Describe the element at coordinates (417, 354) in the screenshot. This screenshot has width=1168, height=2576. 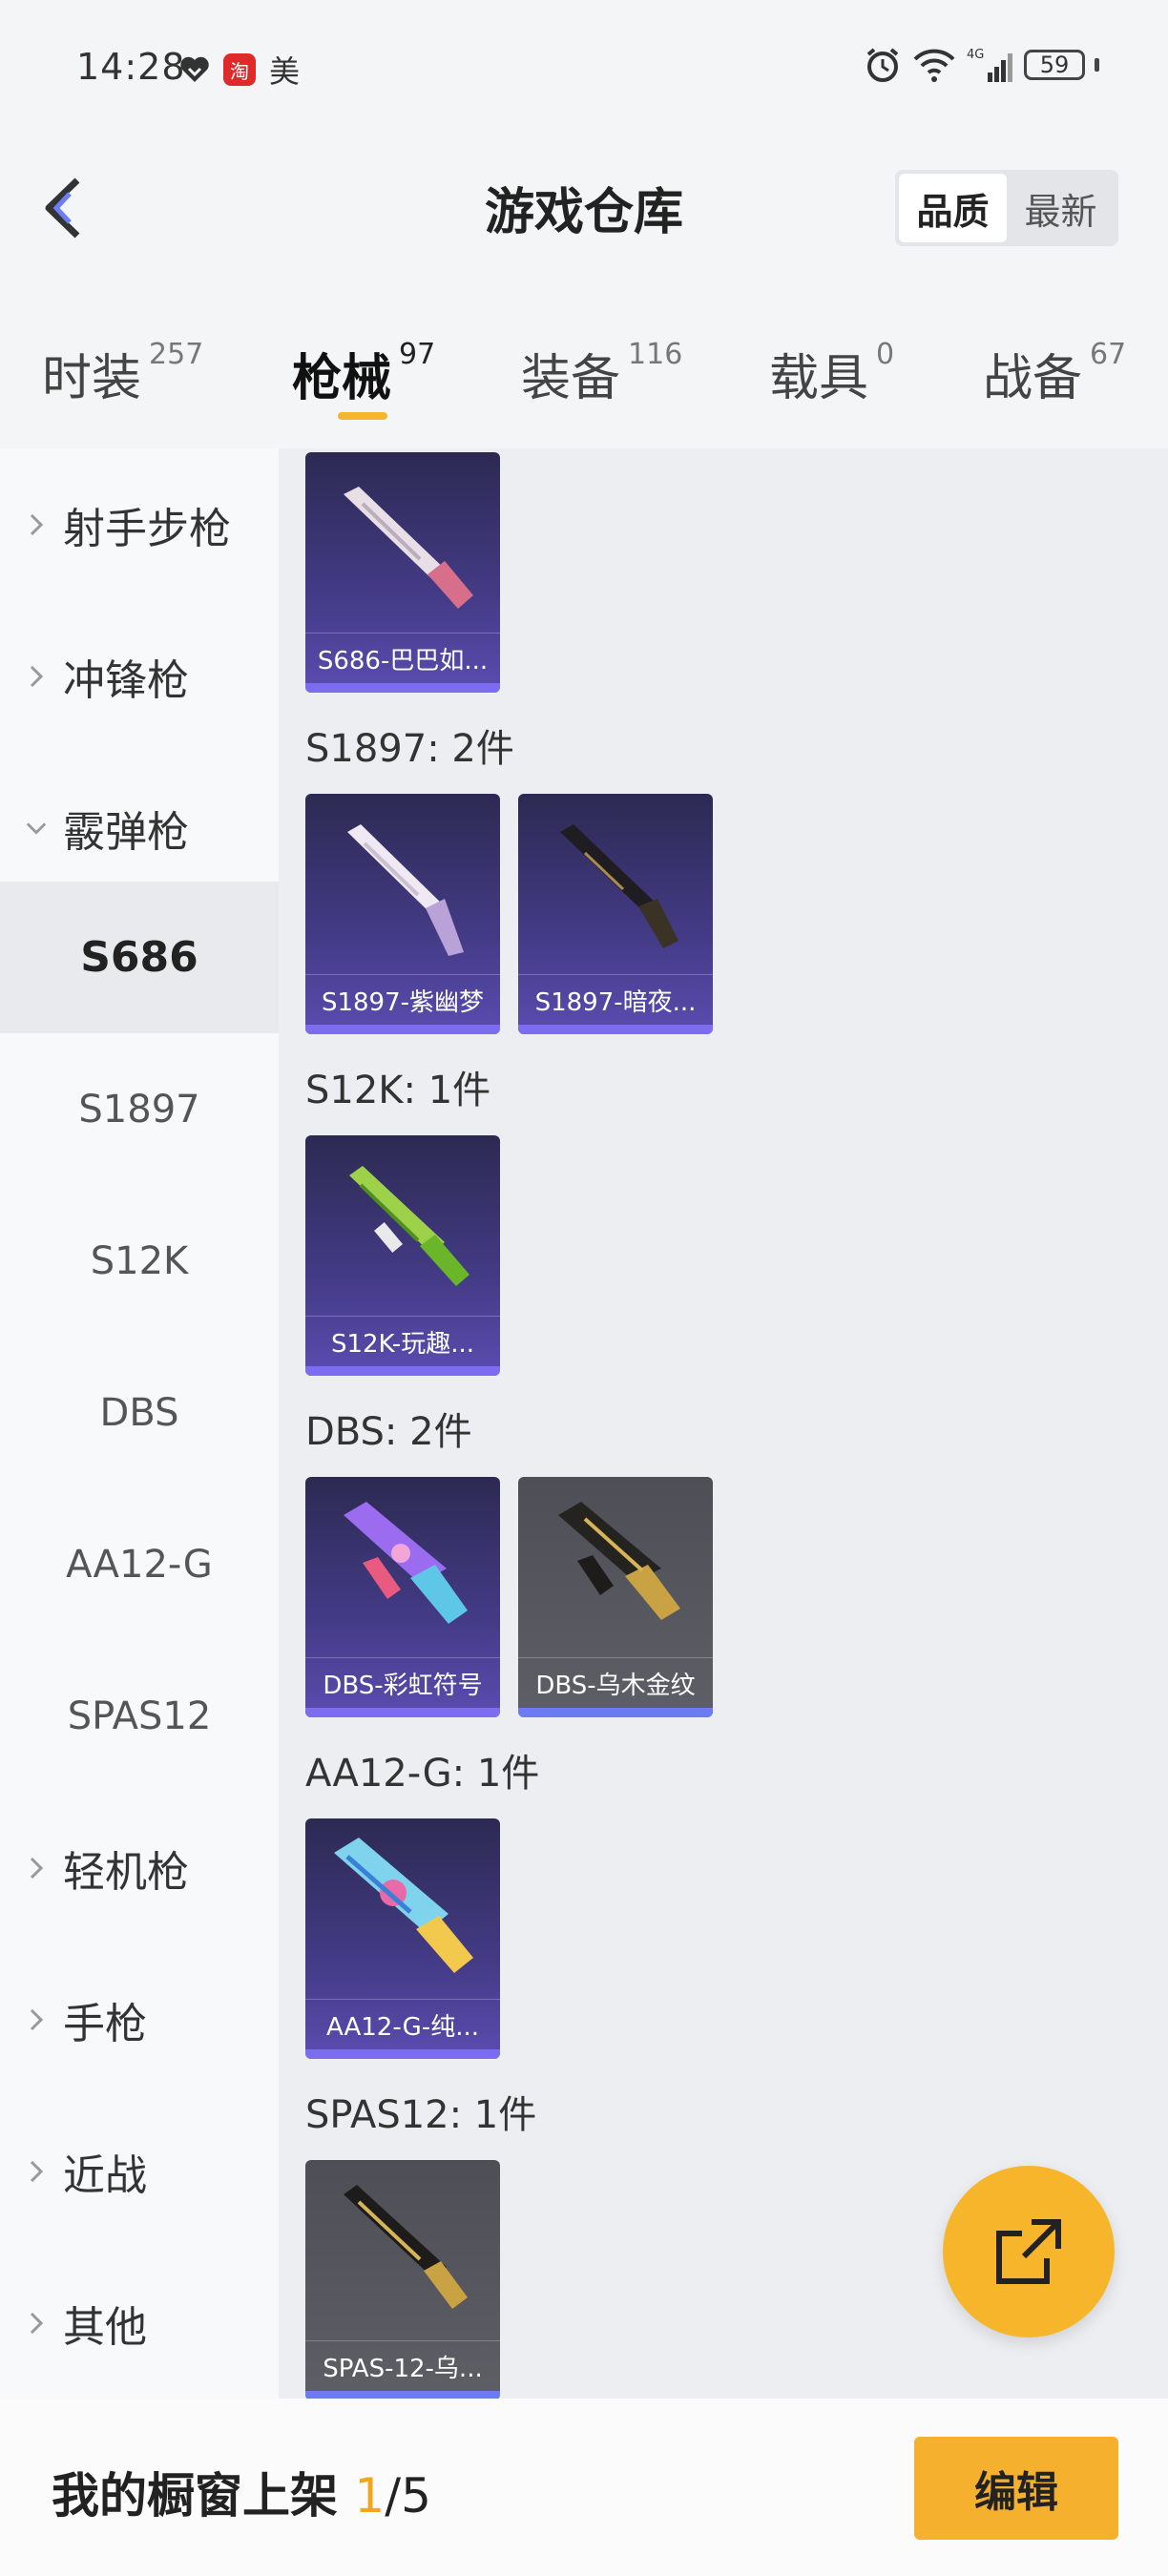
I see `tab-count: 97` at that location.